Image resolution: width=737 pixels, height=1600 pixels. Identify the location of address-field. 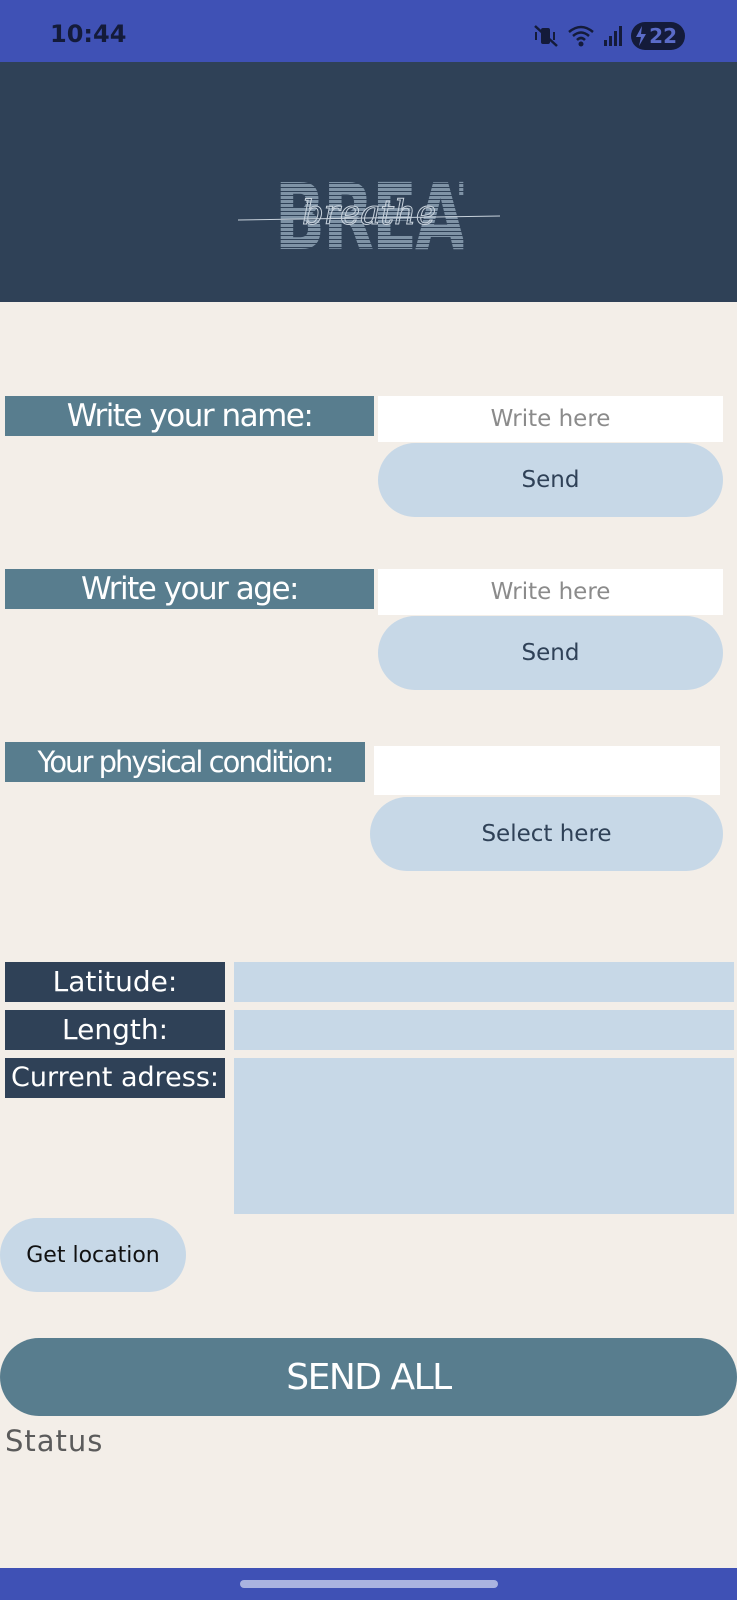
(484, 1136).